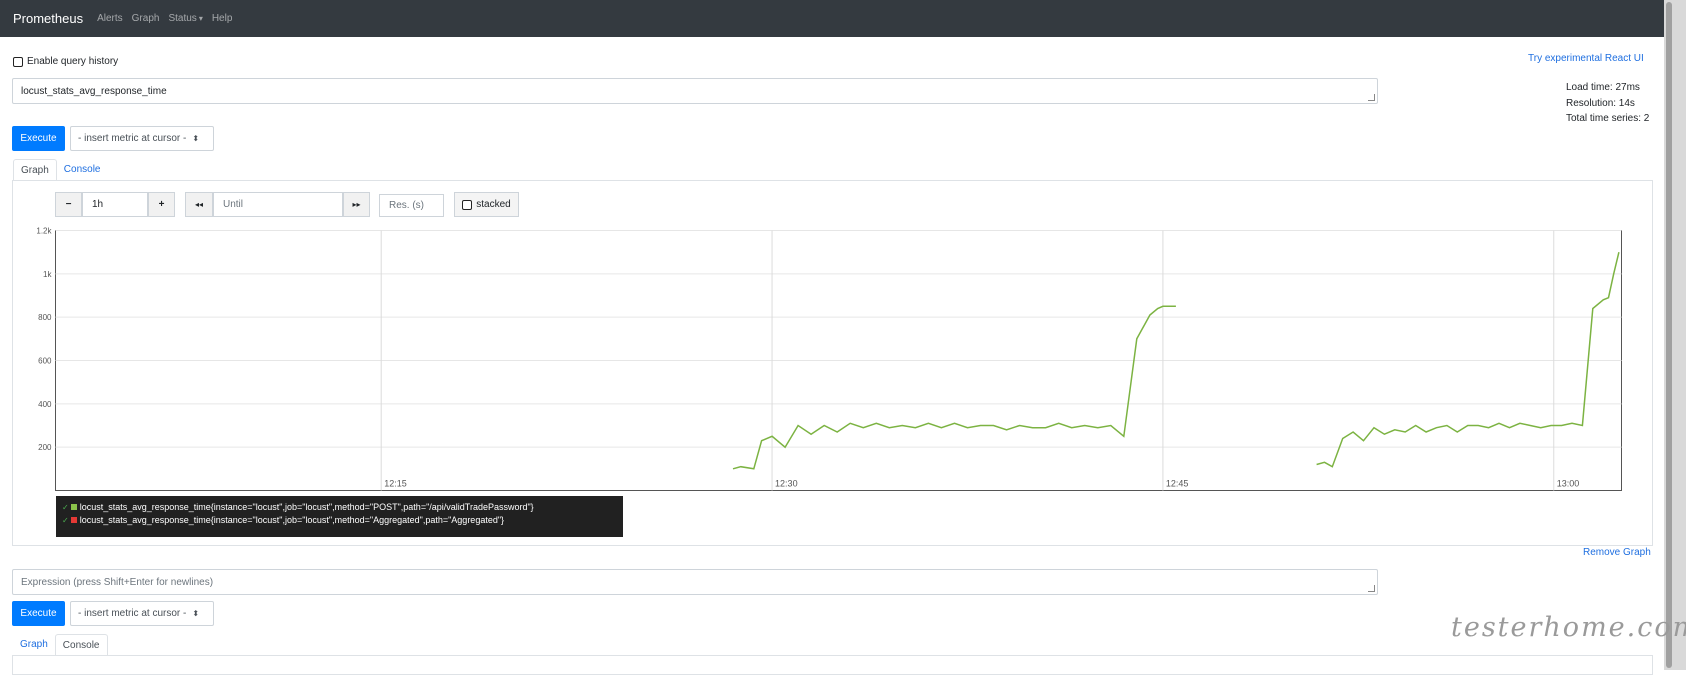 Image resolution: width=1686 pixels, height=675 pixels. Describe the element at coordinates (222, 18) in the screenshot. I see `nav-help: Help` at that location.